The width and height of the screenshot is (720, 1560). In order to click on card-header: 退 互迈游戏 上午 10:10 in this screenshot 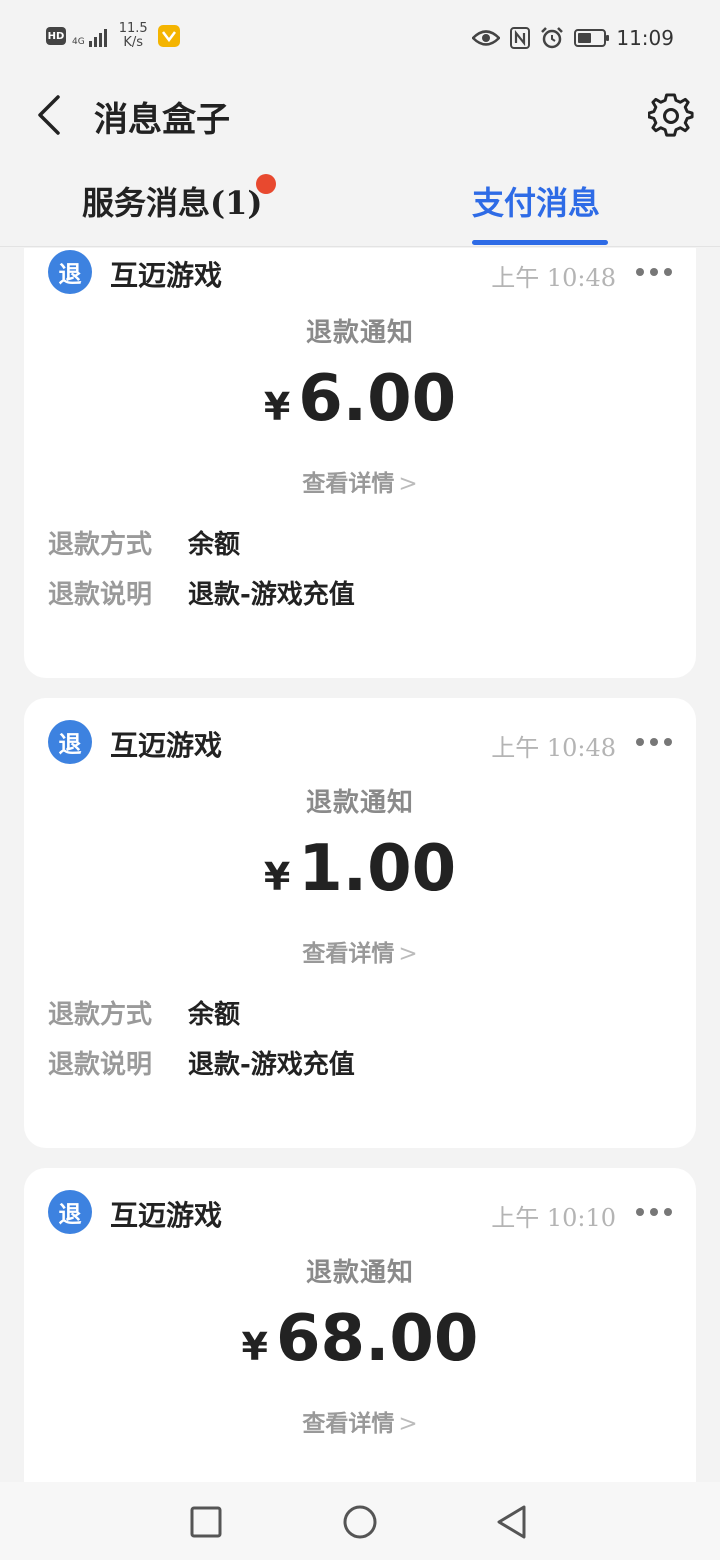, I will do `click(360, 1213)`.